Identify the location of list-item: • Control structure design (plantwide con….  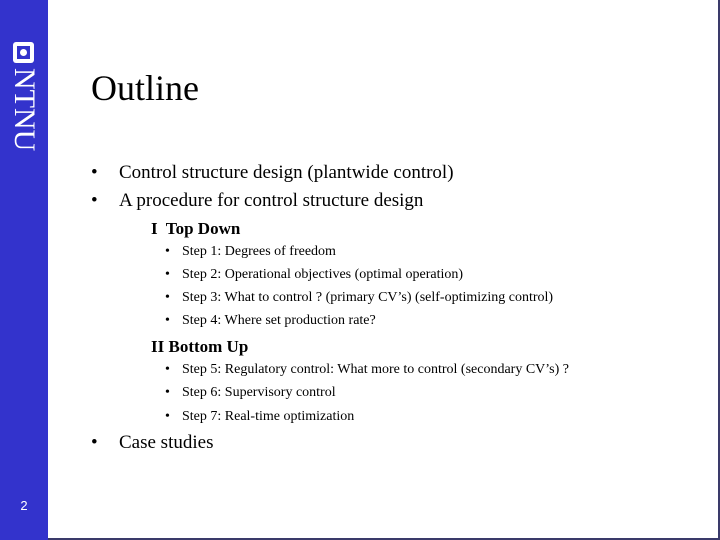
(272, 172).